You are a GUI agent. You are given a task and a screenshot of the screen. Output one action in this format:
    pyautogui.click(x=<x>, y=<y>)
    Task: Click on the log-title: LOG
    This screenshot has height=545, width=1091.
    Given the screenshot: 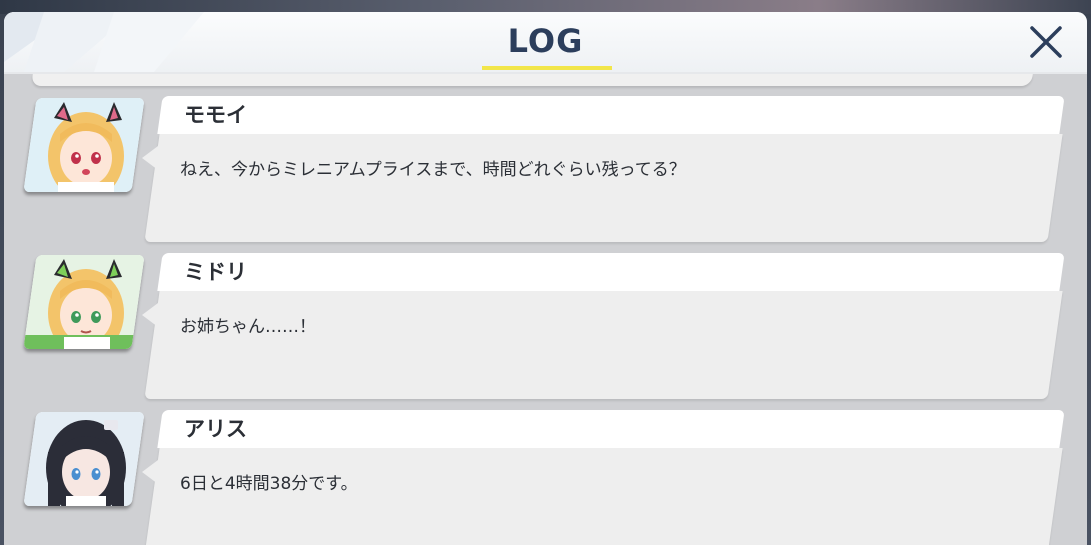 What is the action you would take?
    pyautogui.click(x=545, y=41)
    